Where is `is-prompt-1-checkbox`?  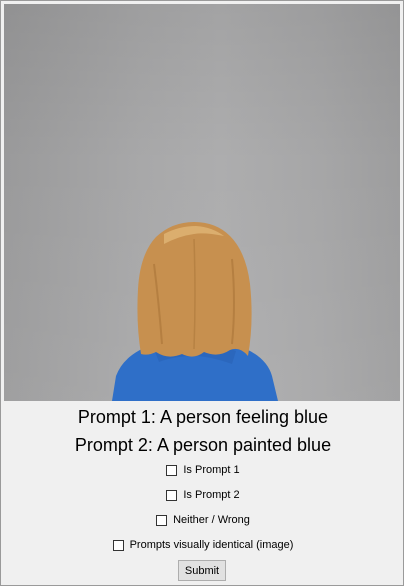 is-prompt-1-checkbox is located at coordinates (172, 470).